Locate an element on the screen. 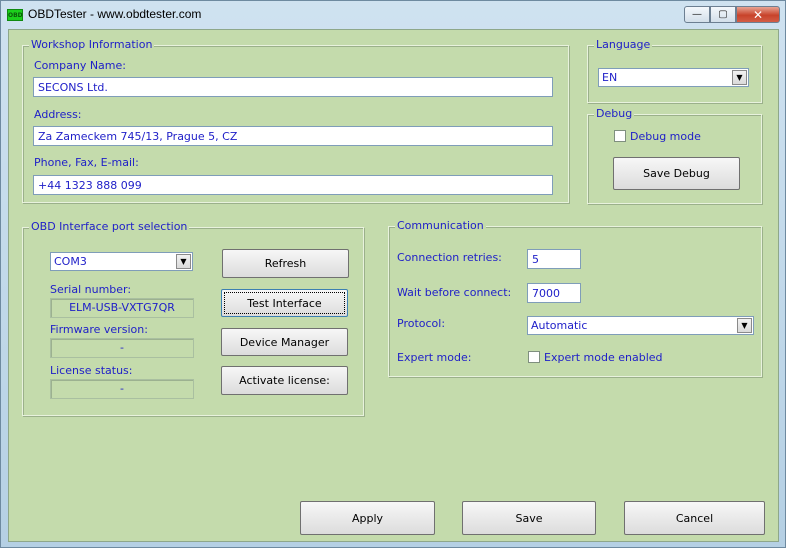 The height and width of the screenshot is (548, 786). minimize-icon: — is located at coordinates (697, 14).